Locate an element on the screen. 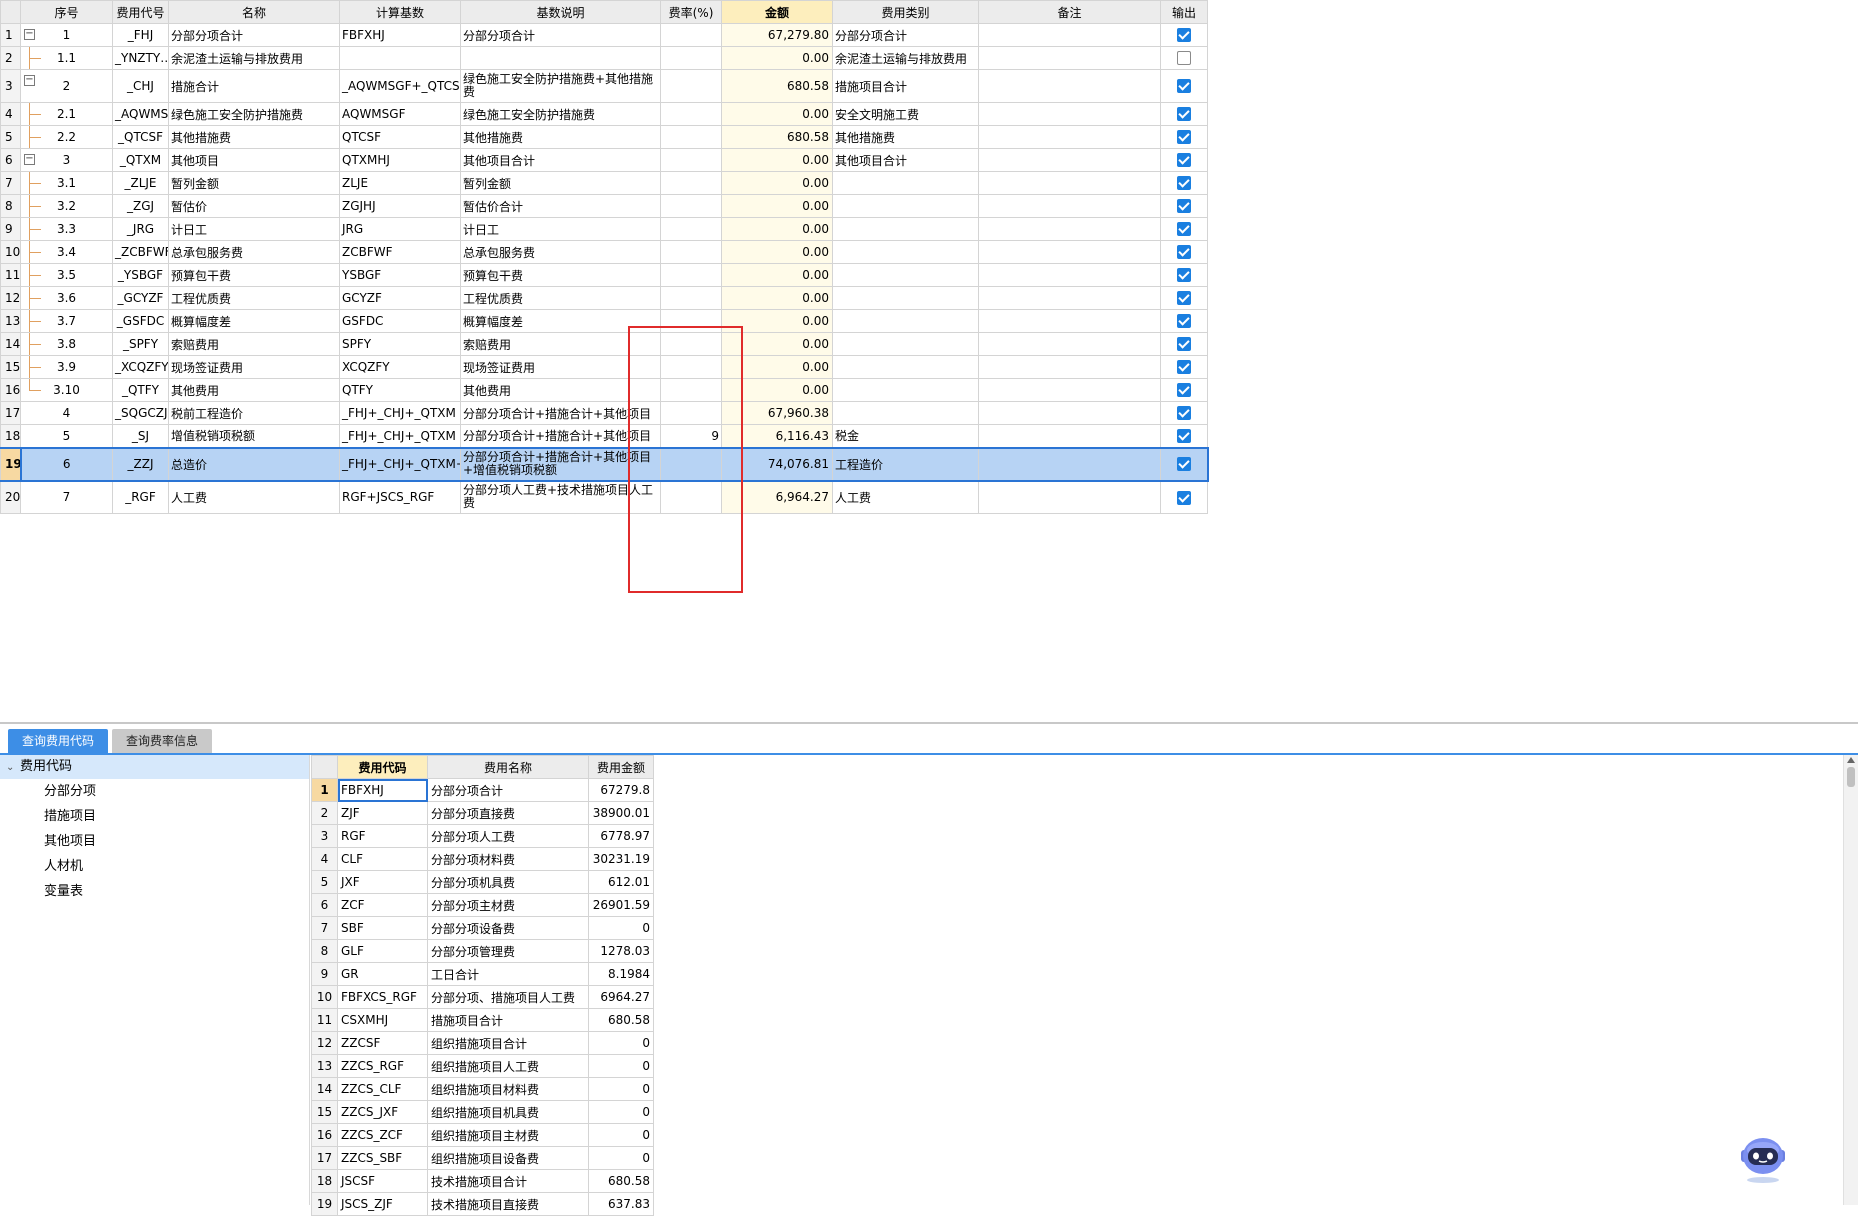 This screenshot has width=1858, height=1216. fee-row: 8 3.2 _ZGJ 暂估价 ZGJHJ 暂估价合计 0.00 is located at coordinates (604, 206).